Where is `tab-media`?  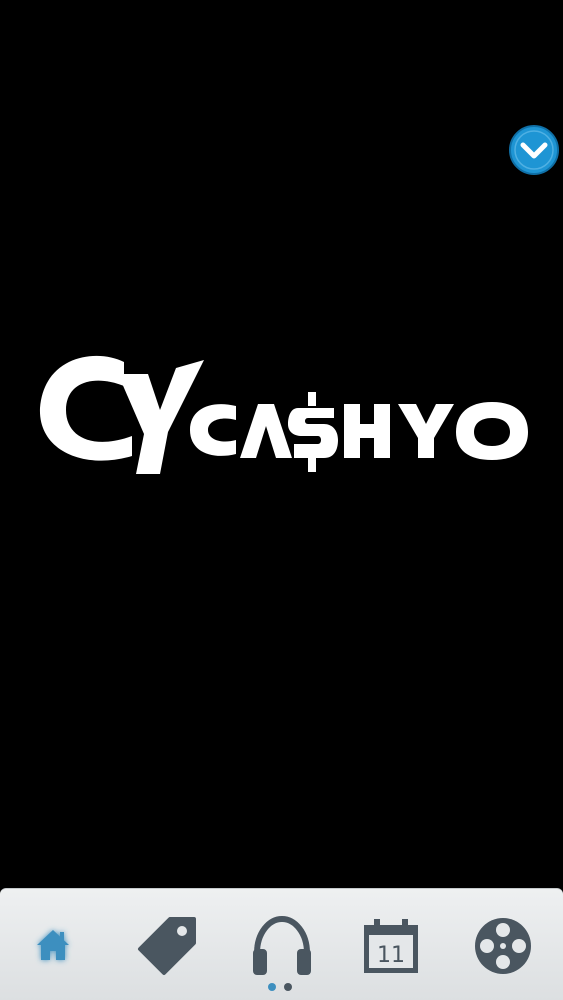 tab-media is located at coordinates (503, 946).